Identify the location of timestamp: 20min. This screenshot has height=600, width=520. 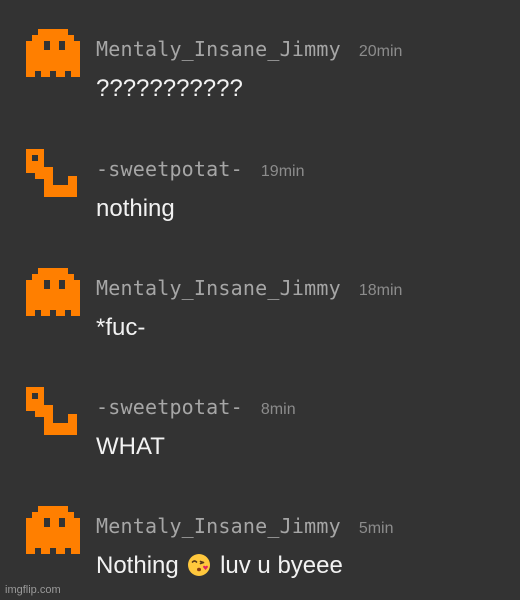
(380, 51).